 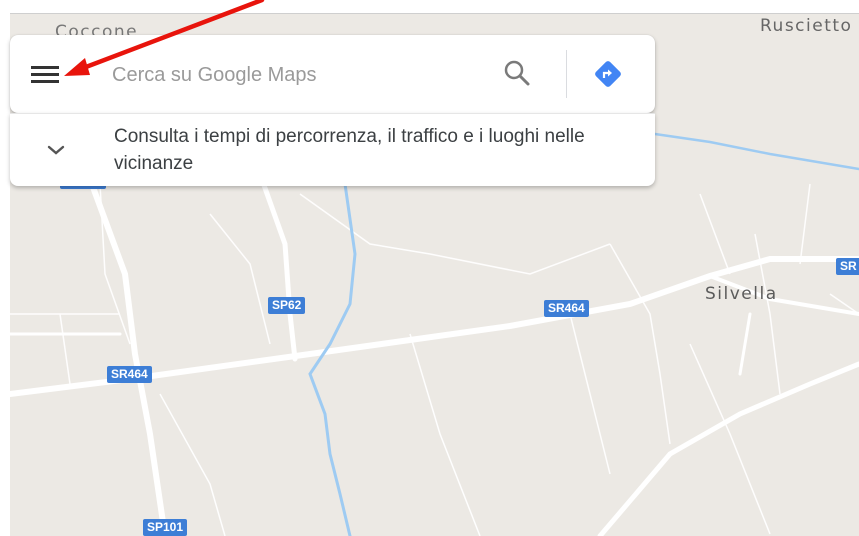 What do you see at coordinates (566, 74) in the screenshot?
I see `search-divider` at bounding box center [566, 74].